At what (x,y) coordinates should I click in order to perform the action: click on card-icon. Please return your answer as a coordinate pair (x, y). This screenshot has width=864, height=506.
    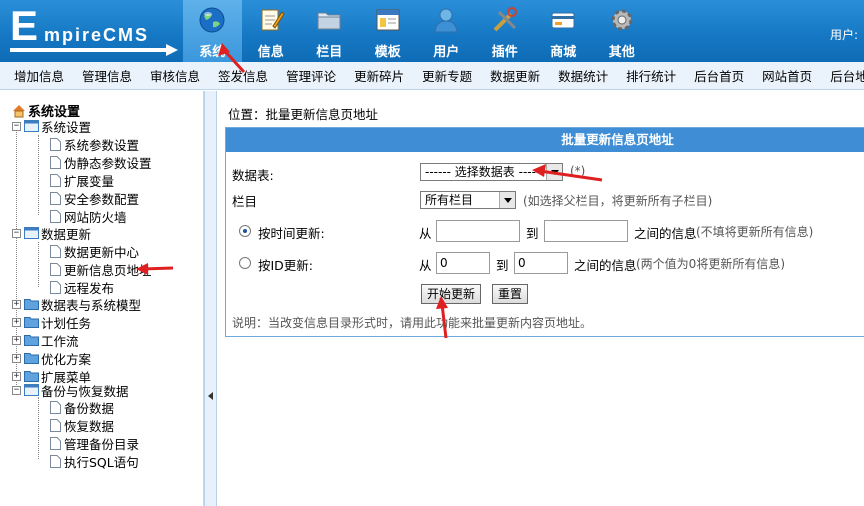
    Looking at the image, I should click on (563, 20).